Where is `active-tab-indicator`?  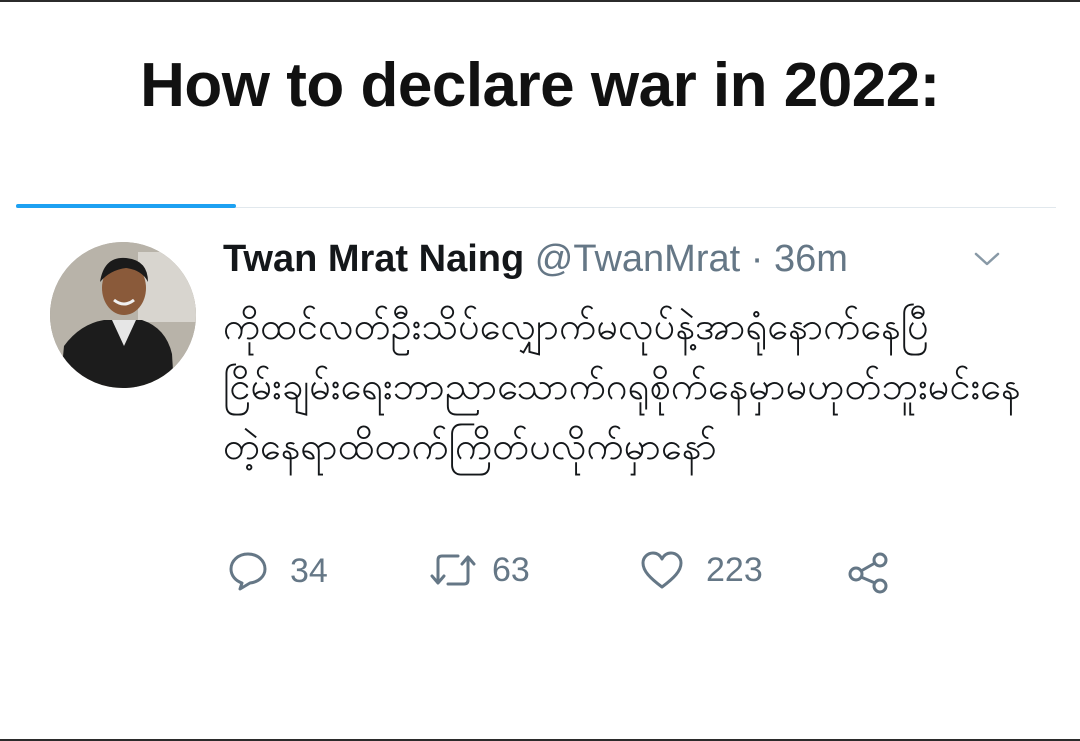
active-tab-indicator is located at coordinates (126, 206).